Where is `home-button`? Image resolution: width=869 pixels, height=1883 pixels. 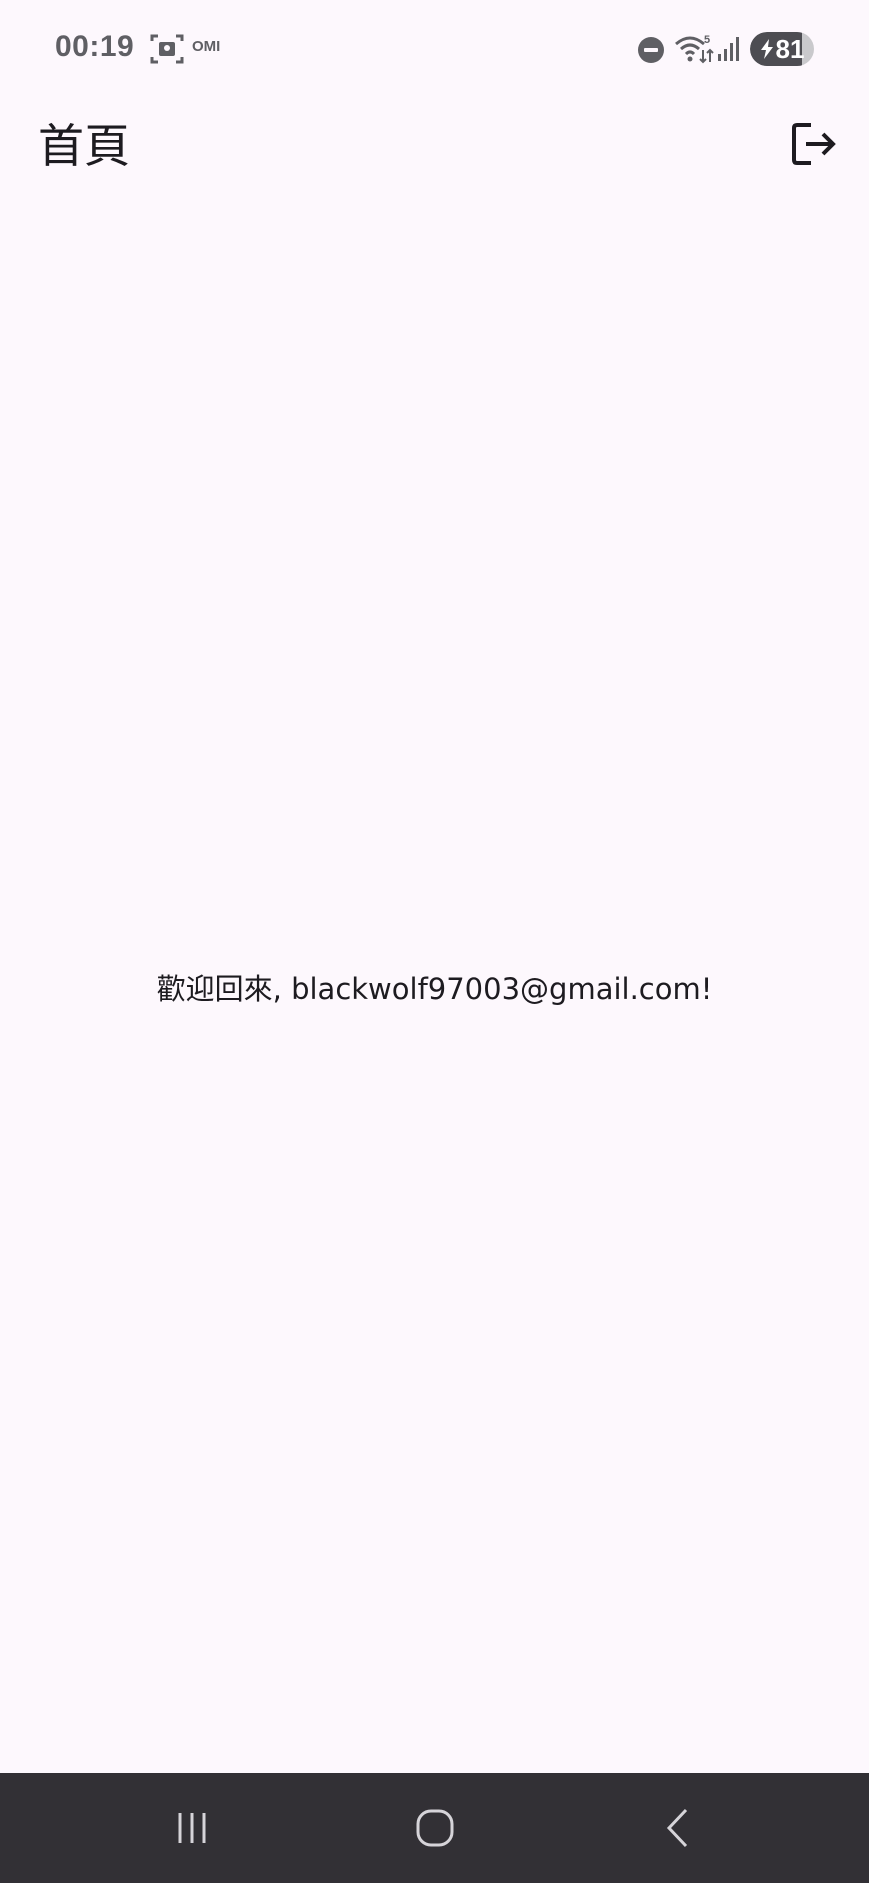
home-button is located at coordinates (435, 1828).